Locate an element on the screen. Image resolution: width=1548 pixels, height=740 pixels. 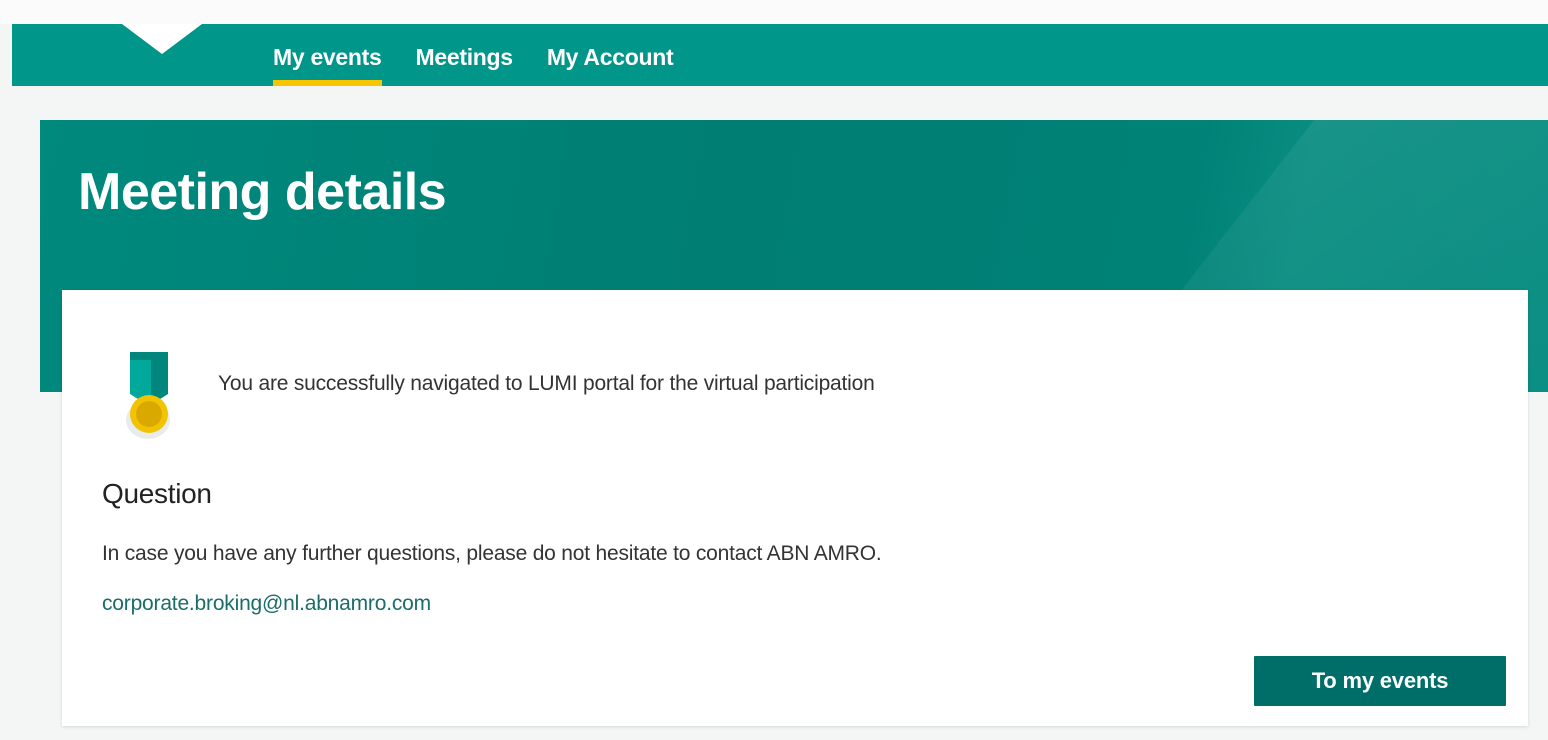
nav-item-meetings: Meetings is located at coordinates (464, 55).